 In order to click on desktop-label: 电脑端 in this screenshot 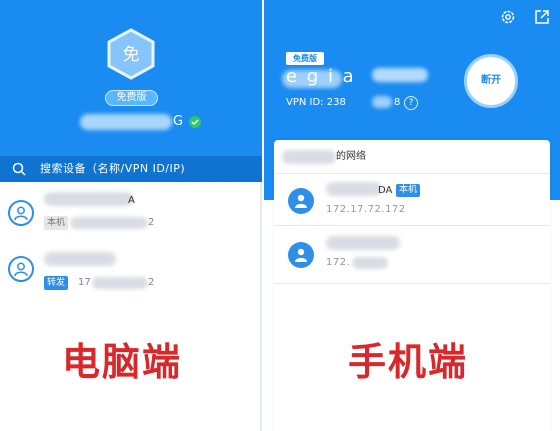, I will do `click(122, 362)`.